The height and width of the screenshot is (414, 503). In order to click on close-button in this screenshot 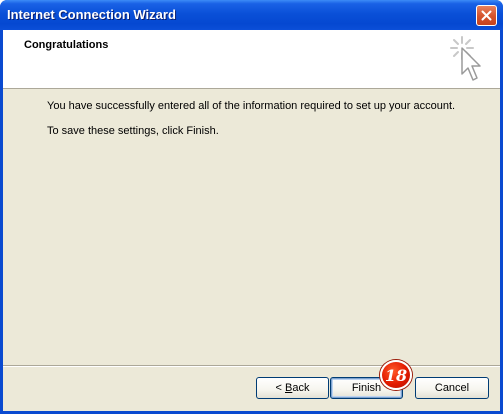, I will do `click(486, 15)`.